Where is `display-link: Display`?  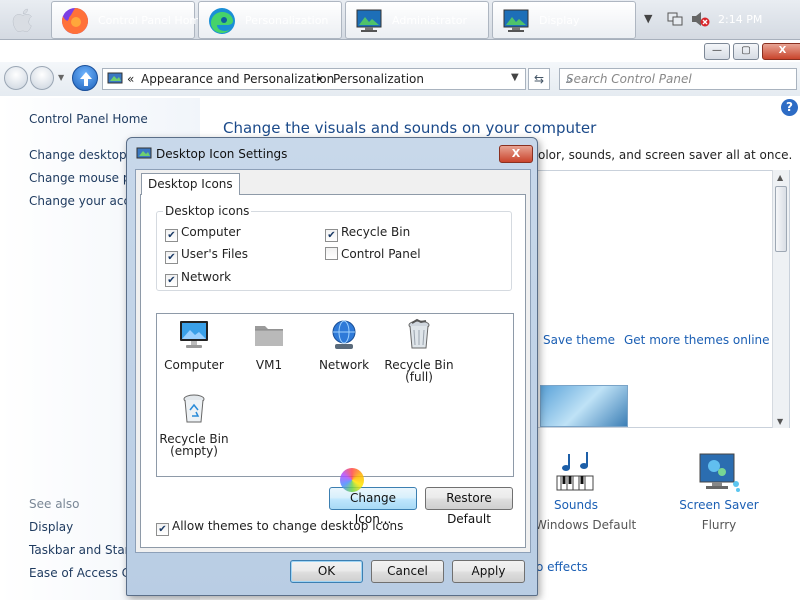
display-link: Display is located at coordinates (51, 527).